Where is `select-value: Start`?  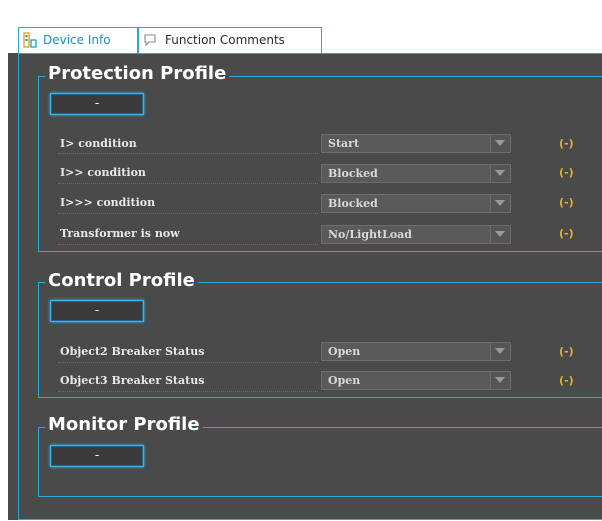
select-value: Start is located at coordinates (344, 143).